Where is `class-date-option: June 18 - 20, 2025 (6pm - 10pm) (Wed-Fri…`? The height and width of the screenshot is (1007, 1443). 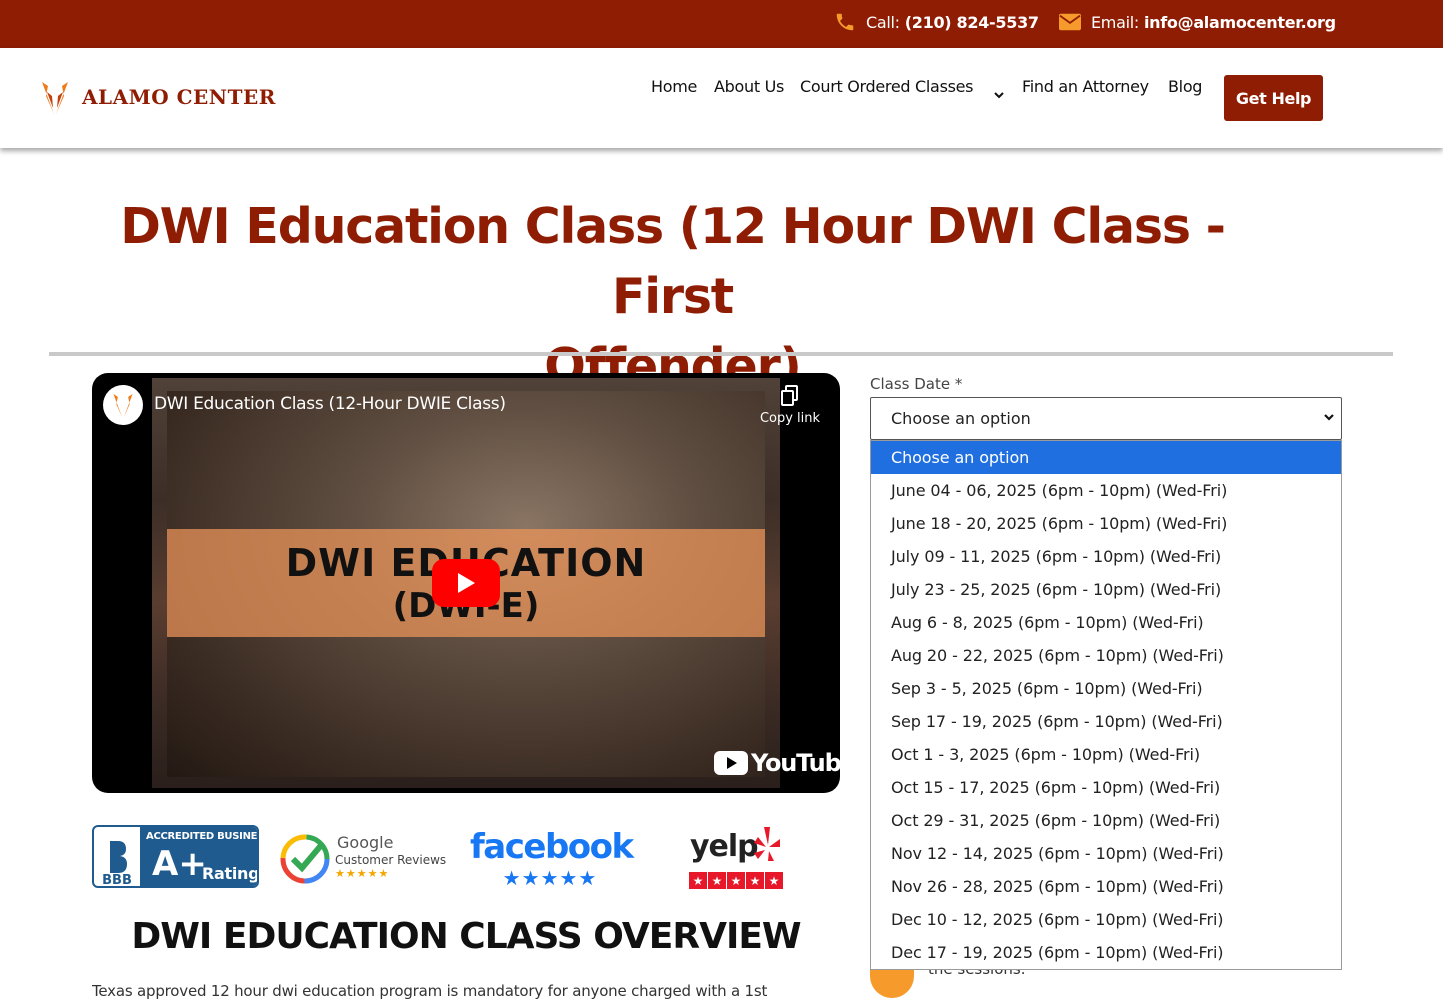 class-date-option: June 18 - 20, 2025 (6pm - 10pm) (Wed-Fri… is located at coordinates (1106, 523).